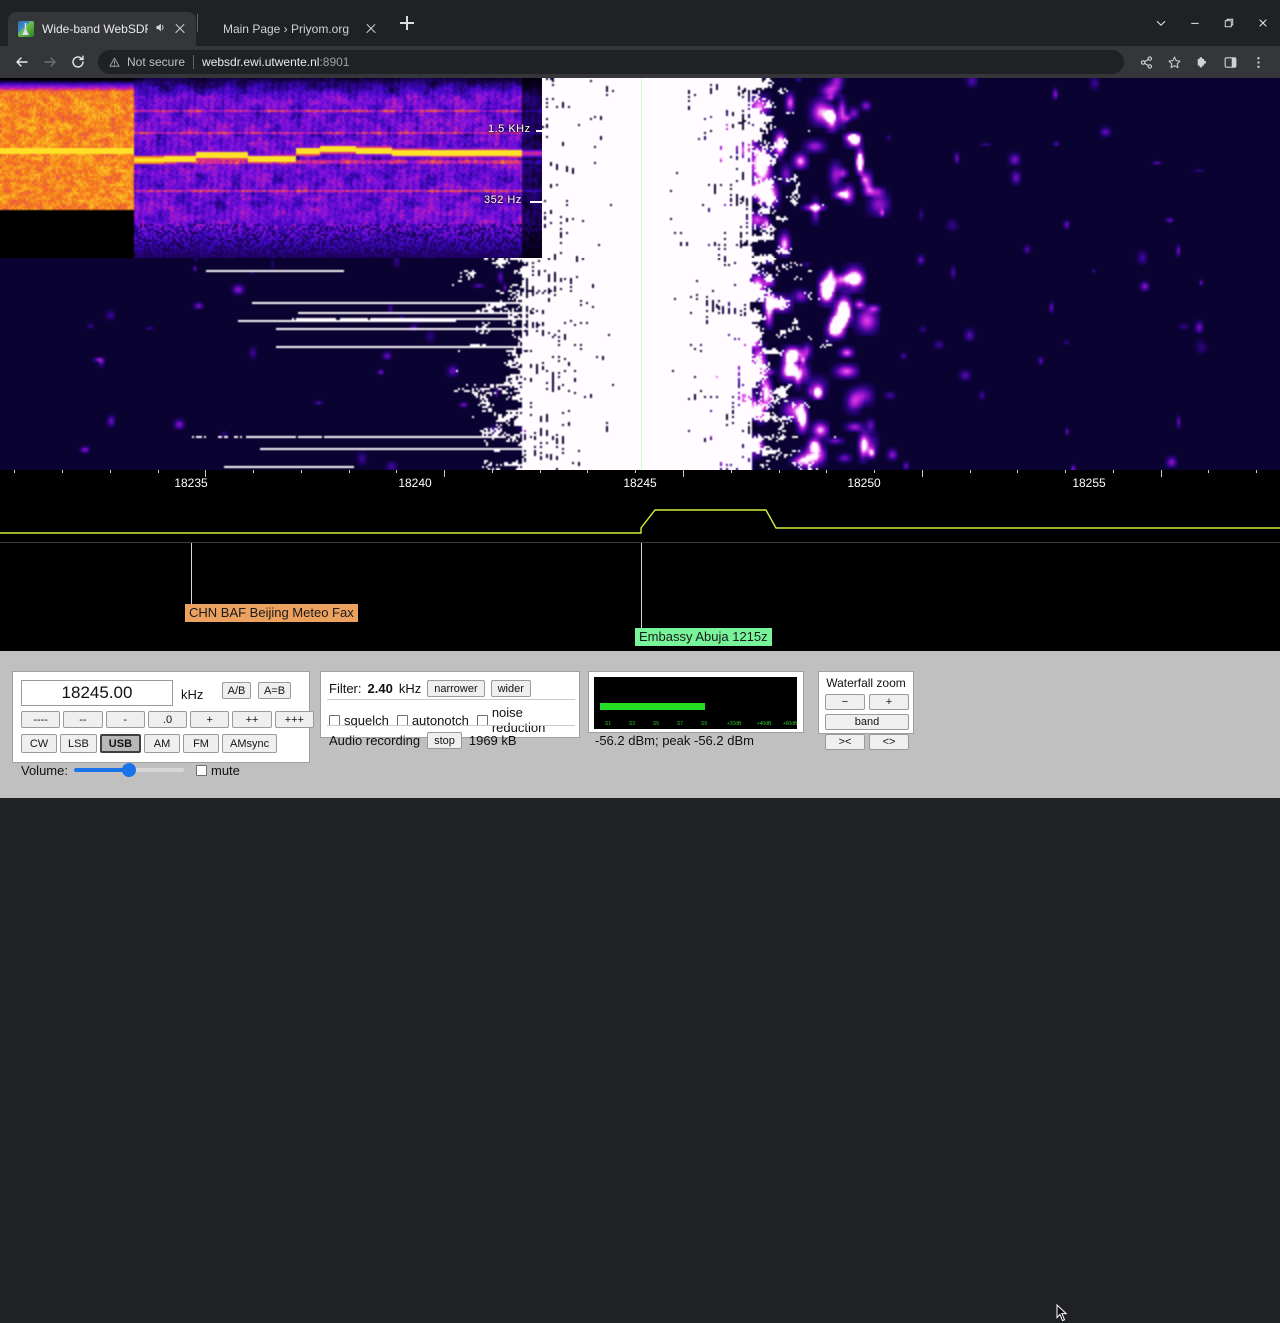  What do you see at coordinates (286, 29) in the screenshot?
I see `tab-title: Main Page › Priyom.org` at bounding box center [286, 29].